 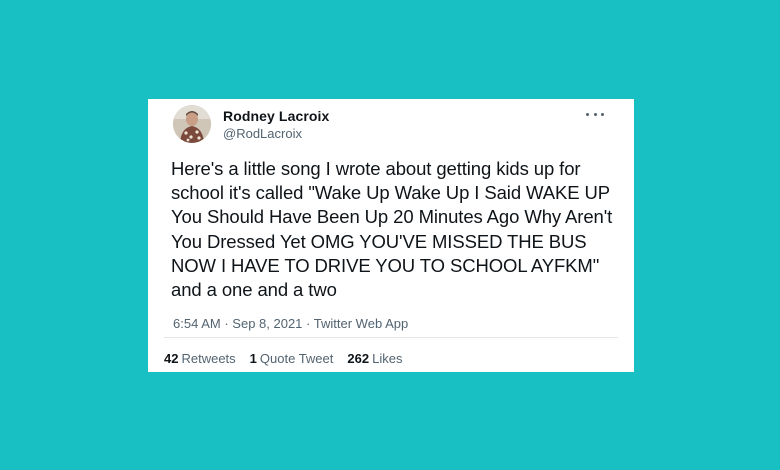 I want to click on more-horizontal-icon, so click(x=595, y=114).